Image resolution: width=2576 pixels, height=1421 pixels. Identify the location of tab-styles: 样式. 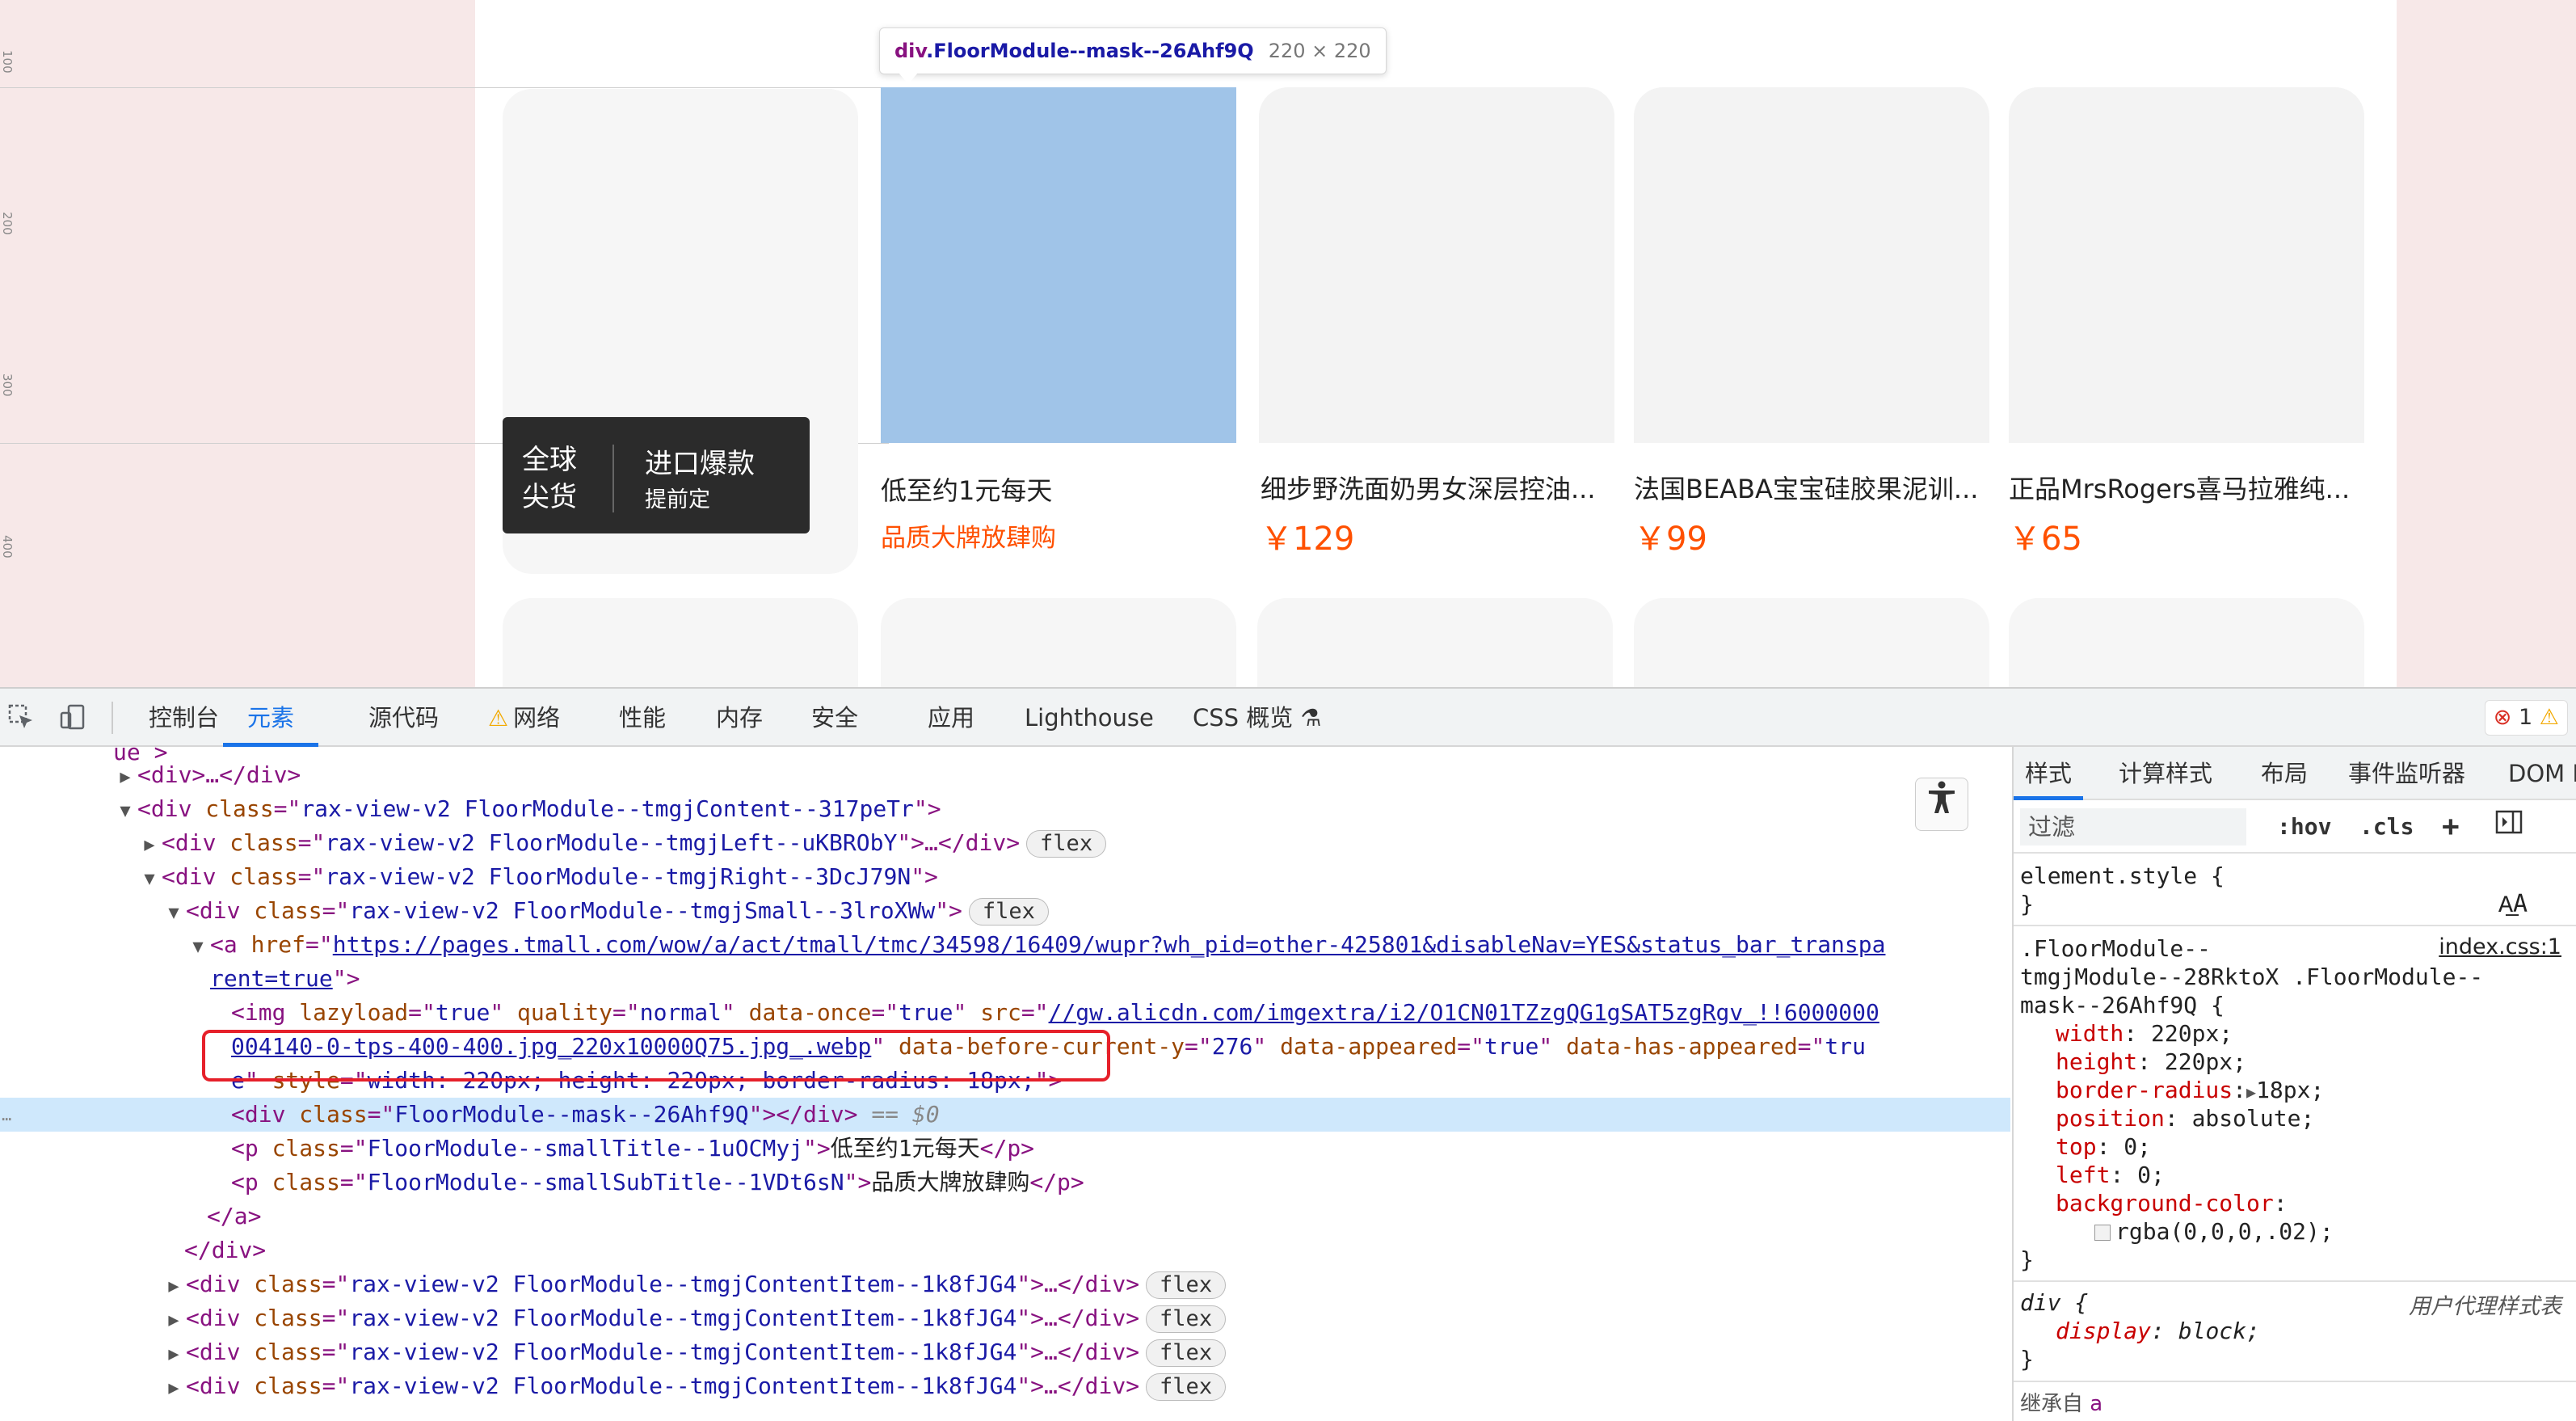
(2049, 773).